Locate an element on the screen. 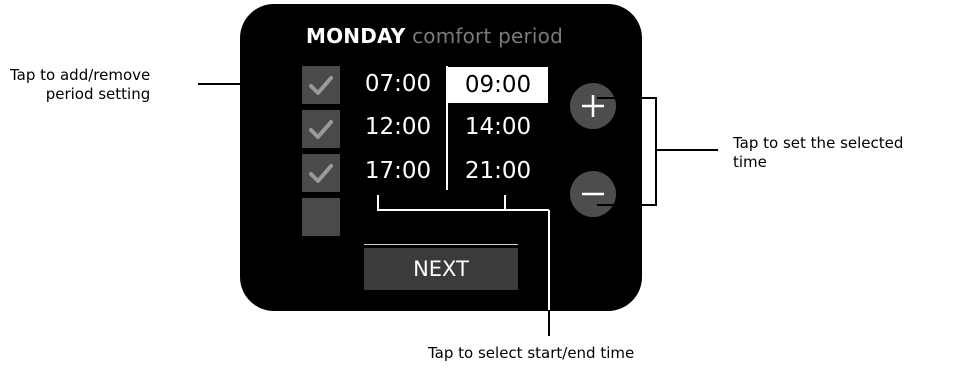 The image size is (961, 371). annotation-left-line-2: period setting is located at coordinates (98, 94).